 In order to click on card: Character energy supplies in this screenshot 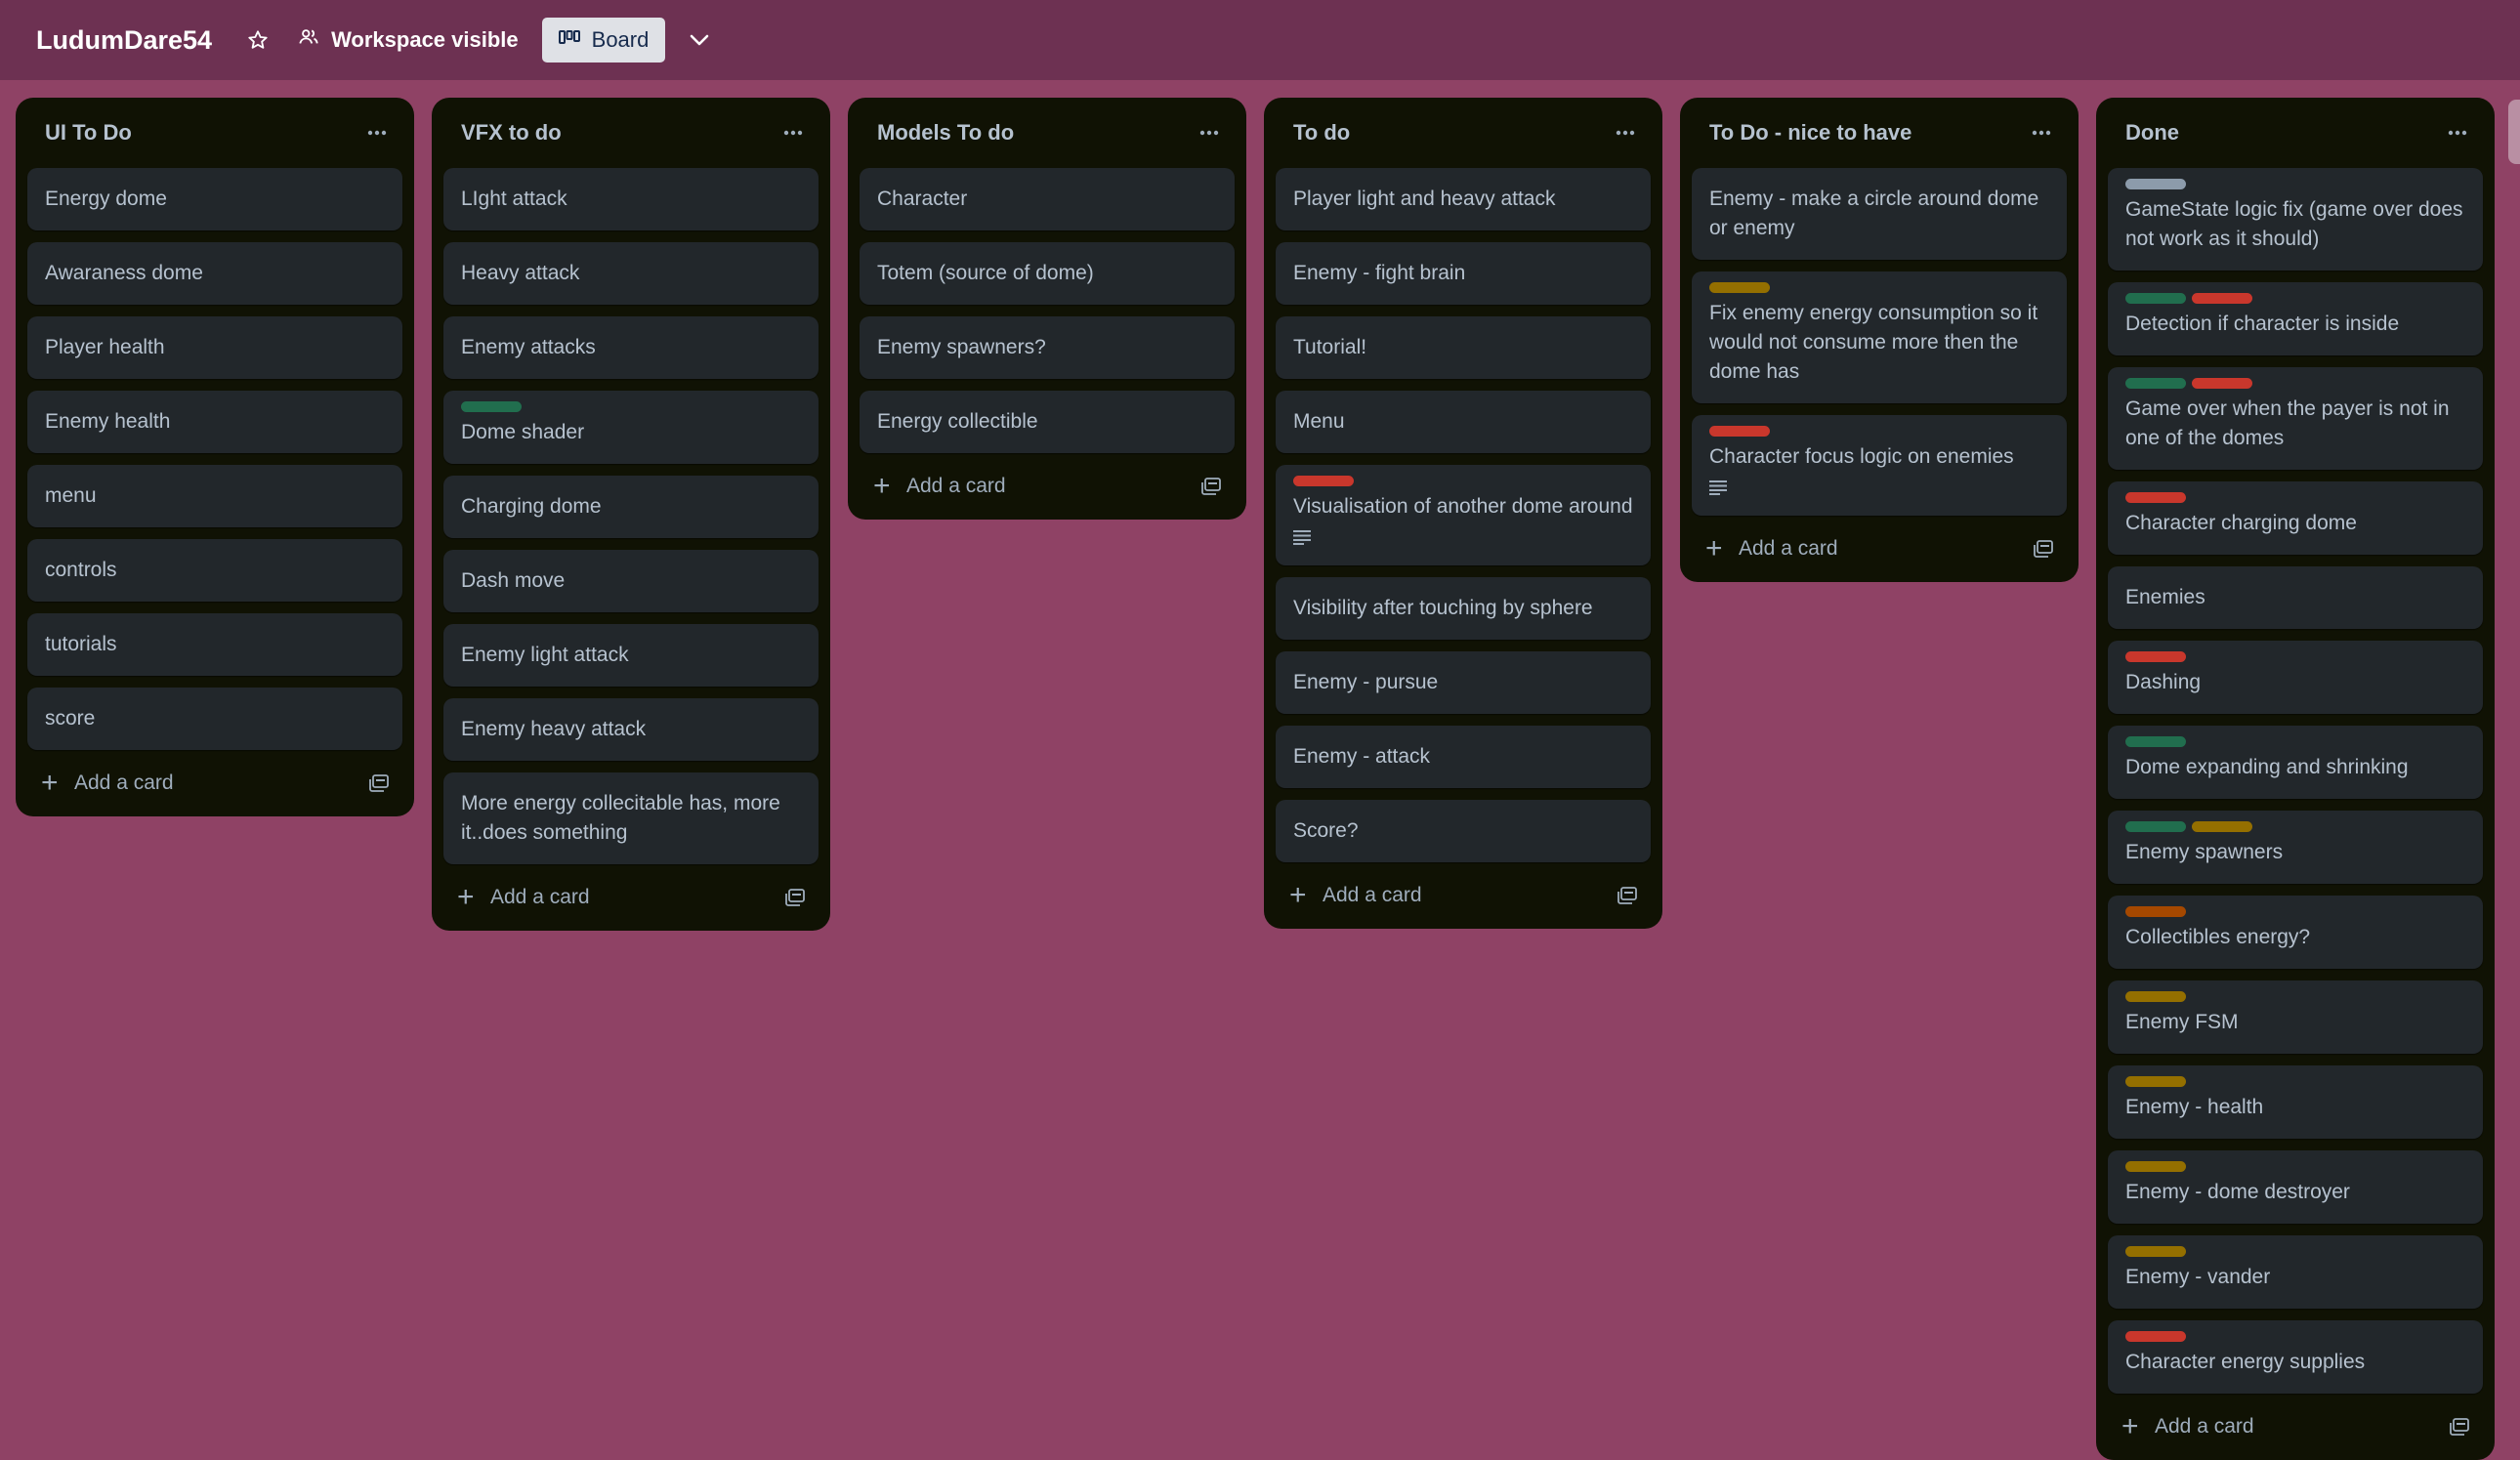, I will do `click(2295, 1357)`.